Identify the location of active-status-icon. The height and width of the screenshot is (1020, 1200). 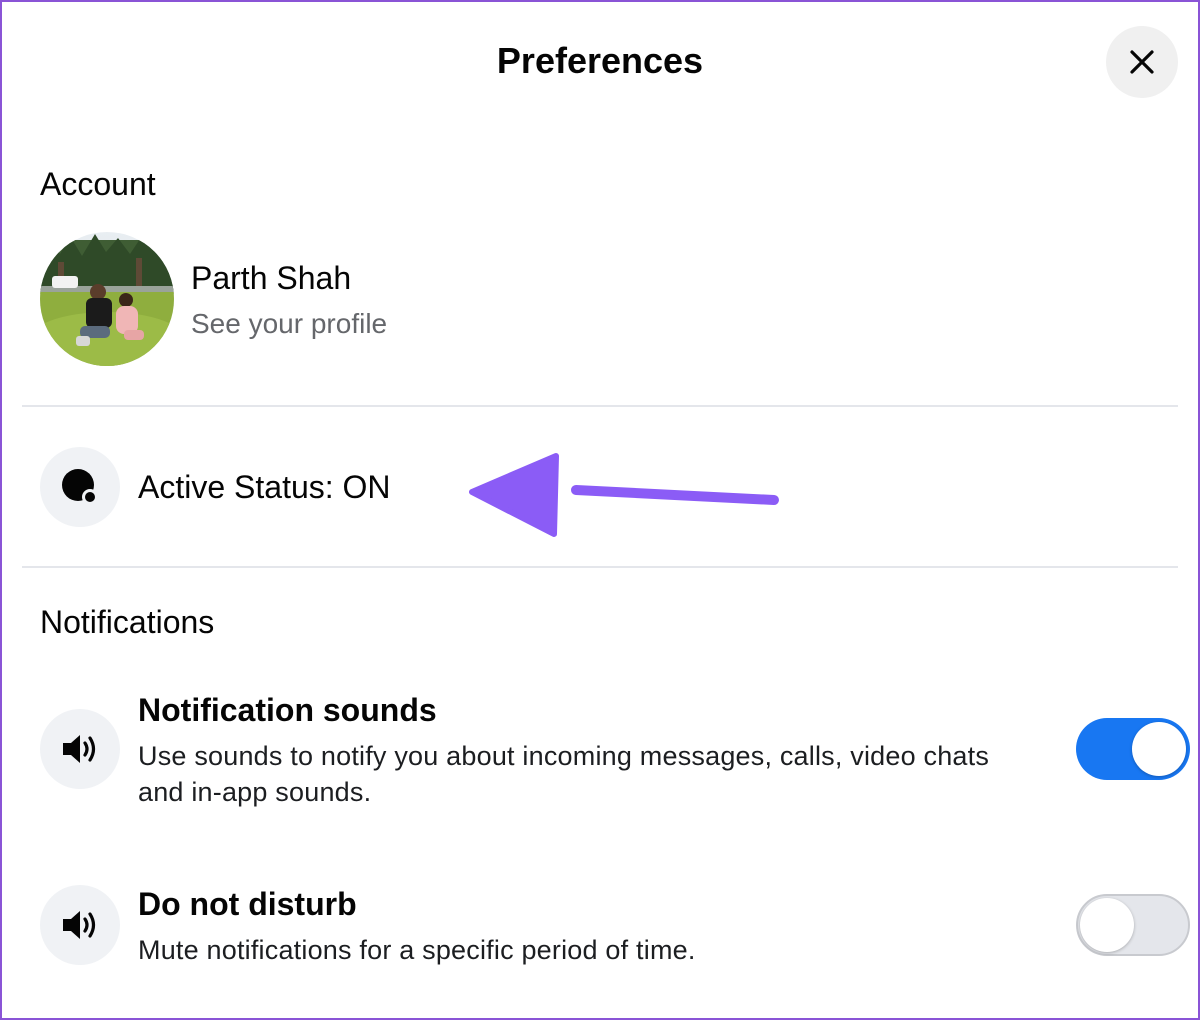
(80, 487).